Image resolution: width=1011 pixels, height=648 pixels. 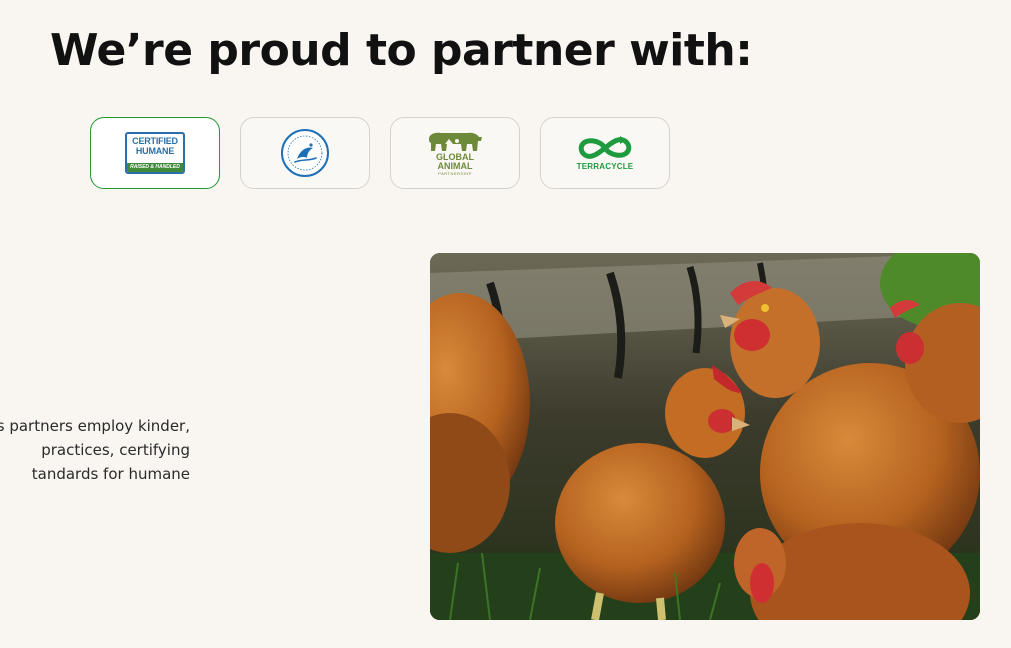 I want to click on ocean-wise-icon, so click(x=305, y=153).